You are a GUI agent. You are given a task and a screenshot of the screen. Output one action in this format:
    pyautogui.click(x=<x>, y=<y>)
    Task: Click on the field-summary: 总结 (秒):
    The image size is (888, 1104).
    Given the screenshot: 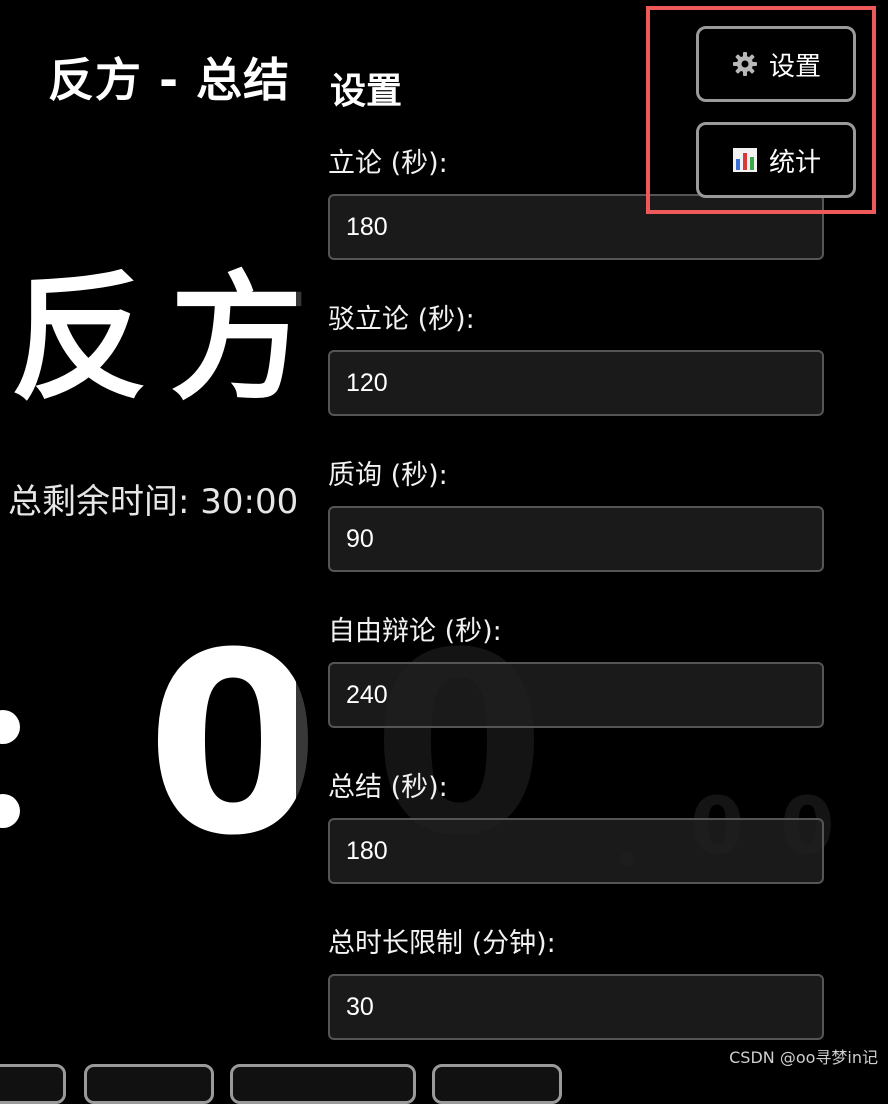 What is the action you would take?
    pyautogui.click(x=576, y=826)
    